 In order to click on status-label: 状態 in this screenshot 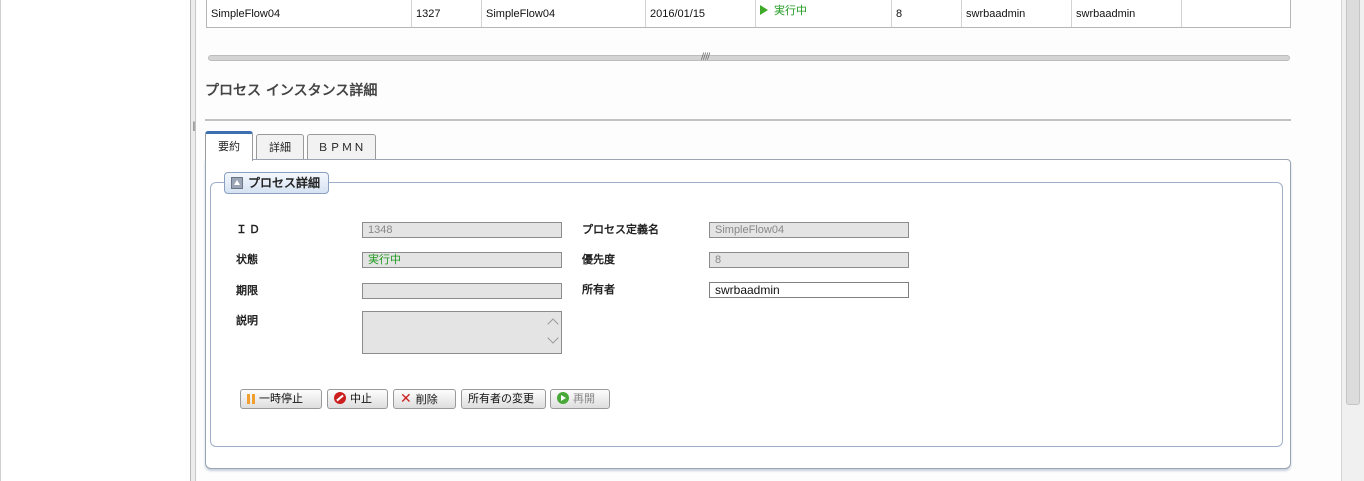, I will do `click(247, 259)`.